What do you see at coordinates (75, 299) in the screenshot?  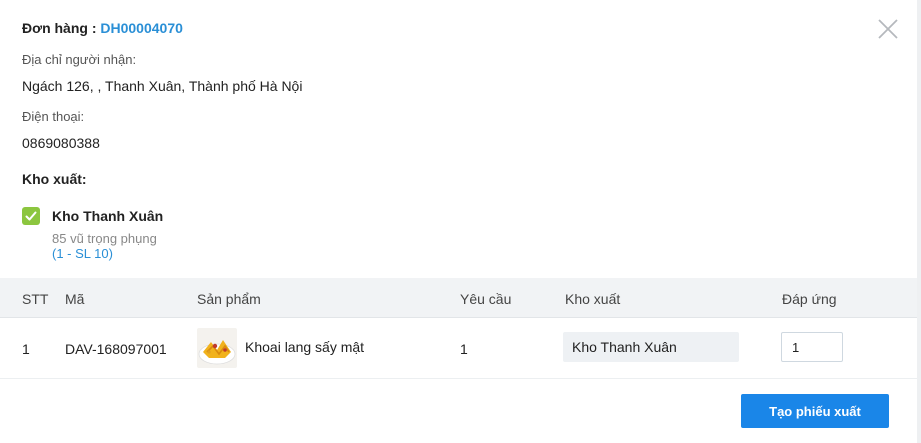 I see `header-code: Mã` at bounding box center [75, 299].